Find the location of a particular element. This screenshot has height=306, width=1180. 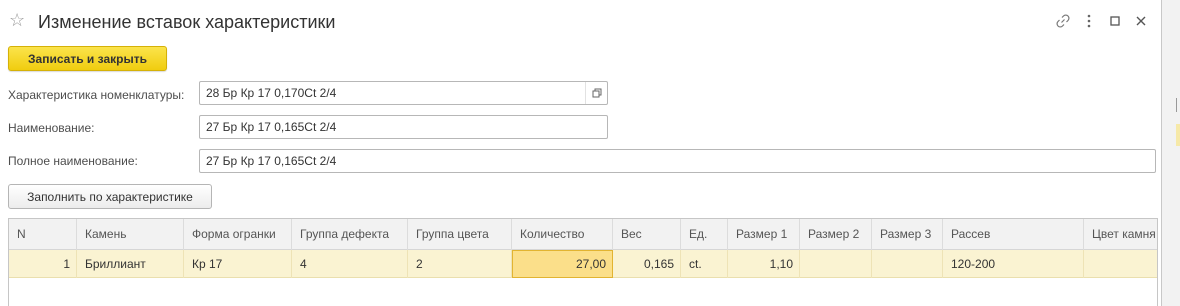

full-name-value: 27 Бр Кр 17 0,165Ct 2/4 is located at coordinates (271, 161).